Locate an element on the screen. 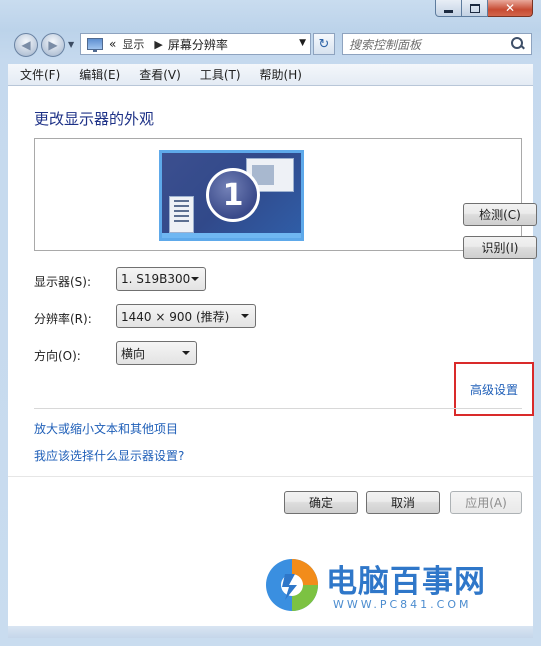 This screenshot has width=541, height=646. advanced-settings-link: 高级设置 is located at coordinates (494, 389).